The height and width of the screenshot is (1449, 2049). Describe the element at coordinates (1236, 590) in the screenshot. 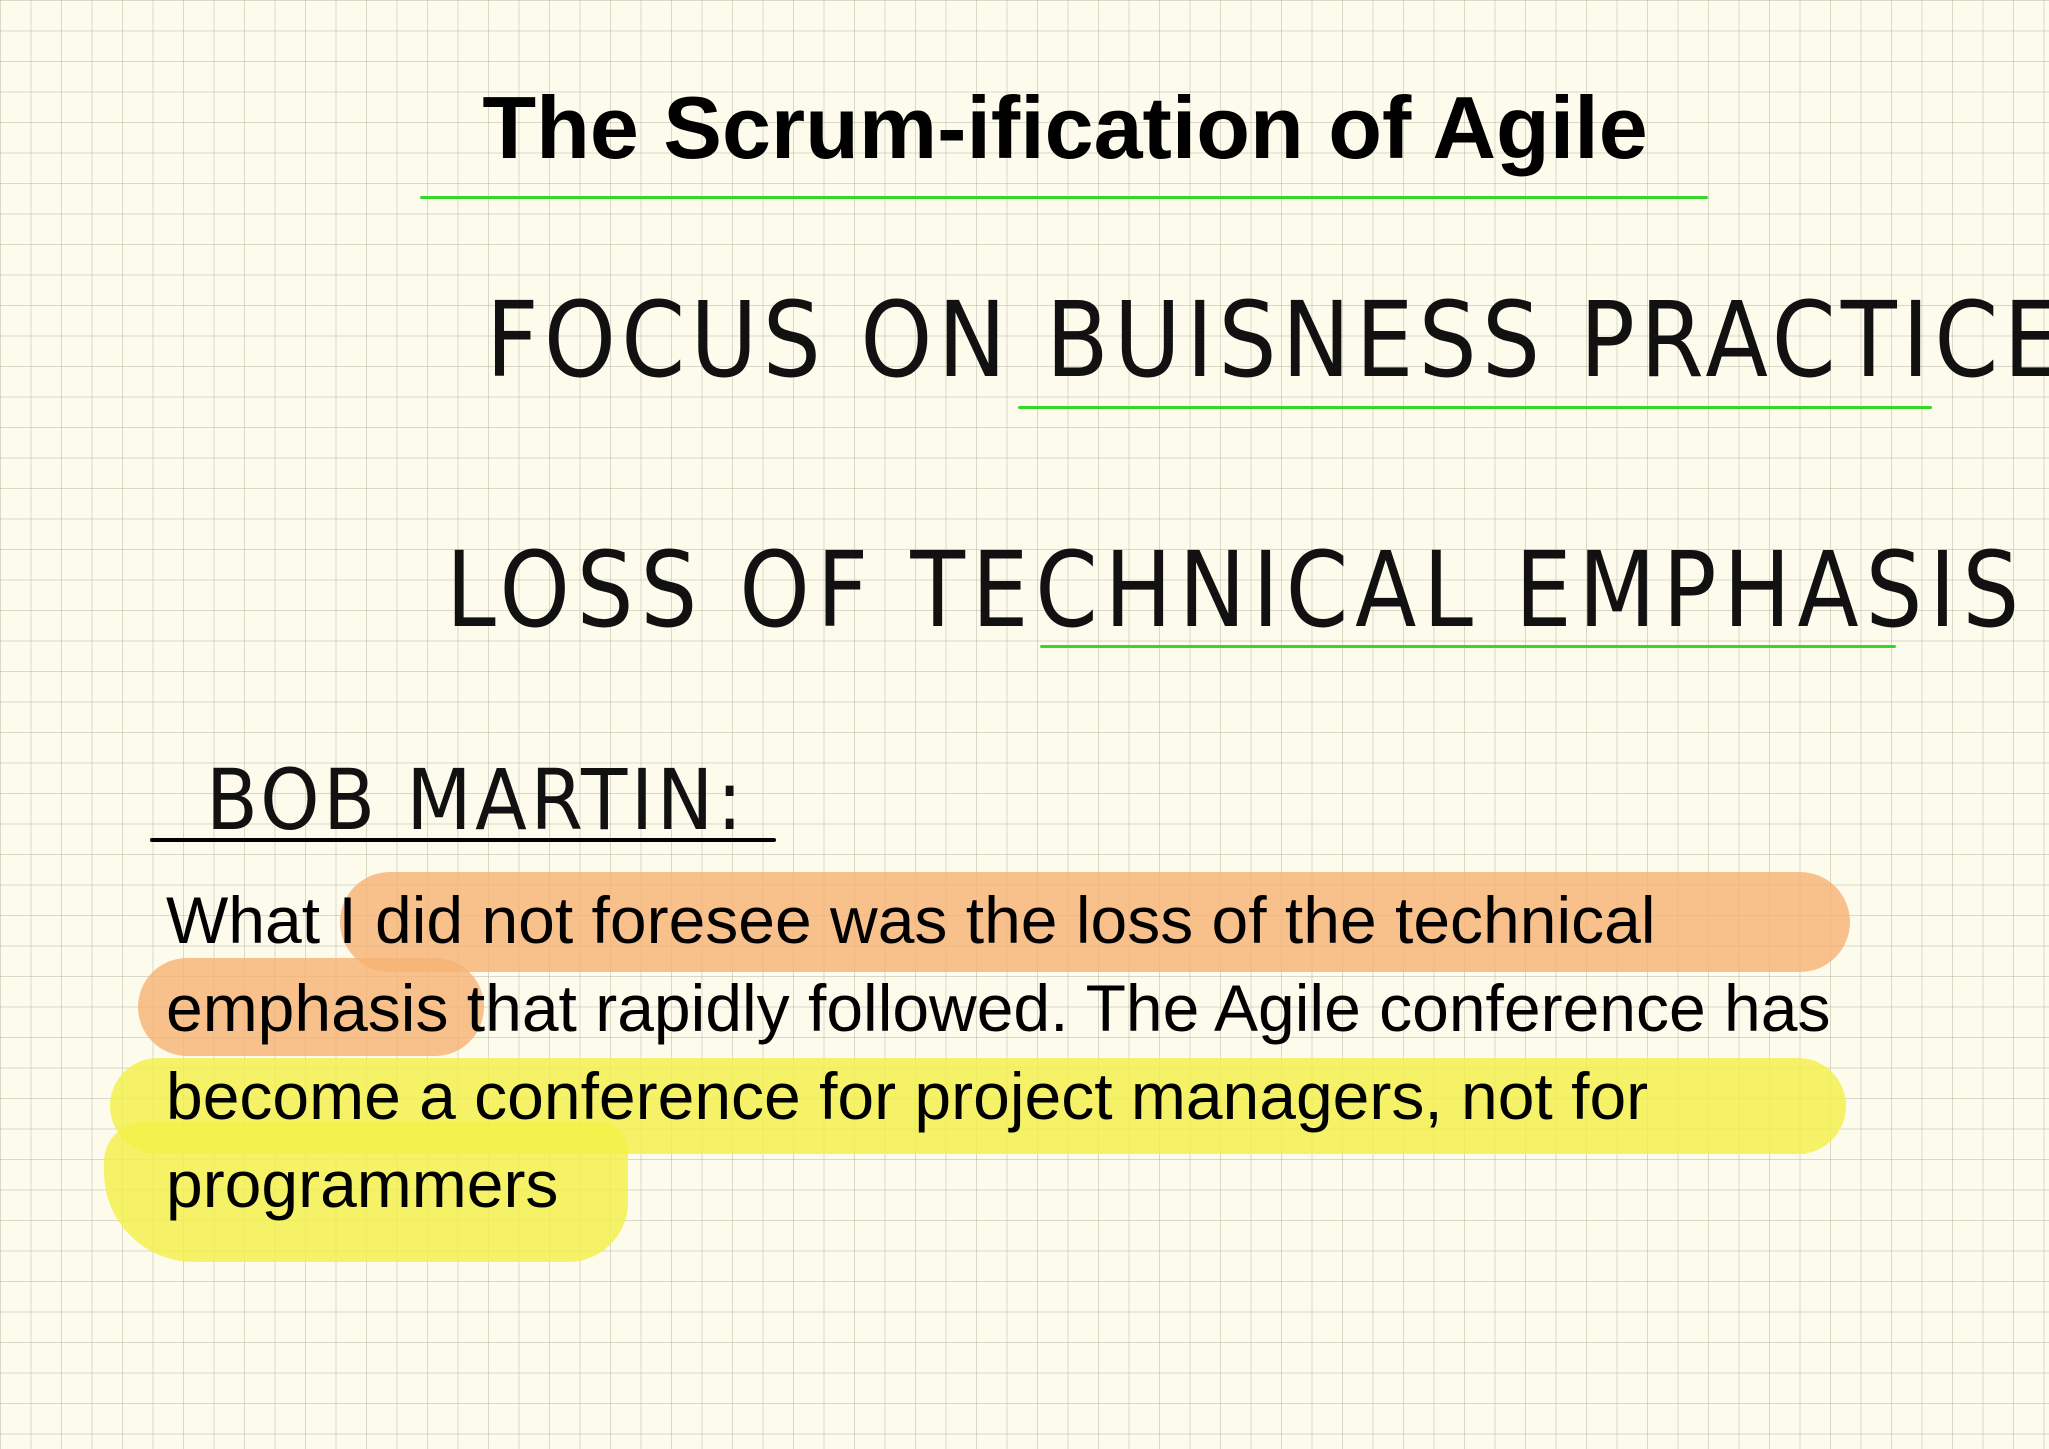

I see `handwritten-loss-line: Loss of Technical Emphasis` at that location.